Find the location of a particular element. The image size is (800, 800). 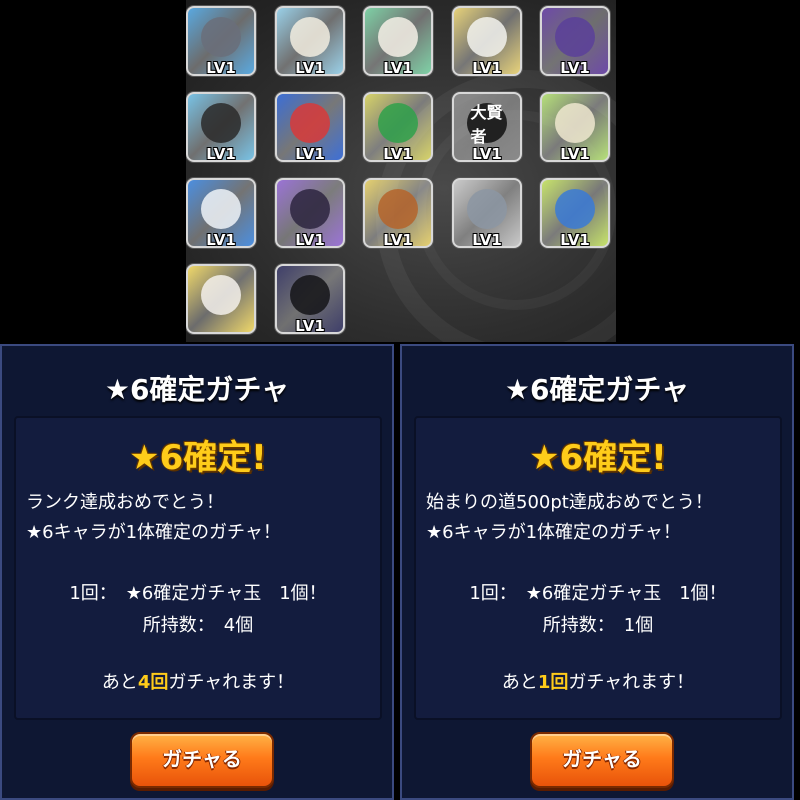

character-card is located at coordinates (221, 299).